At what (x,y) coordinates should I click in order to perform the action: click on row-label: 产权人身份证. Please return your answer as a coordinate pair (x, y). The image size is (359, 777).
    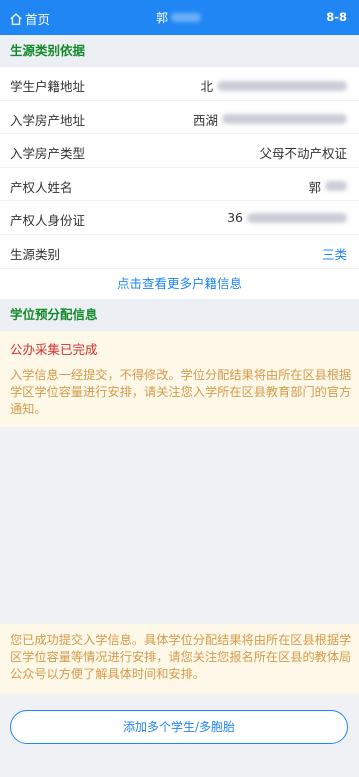
    Looking at the image, I should click on (48, 221).